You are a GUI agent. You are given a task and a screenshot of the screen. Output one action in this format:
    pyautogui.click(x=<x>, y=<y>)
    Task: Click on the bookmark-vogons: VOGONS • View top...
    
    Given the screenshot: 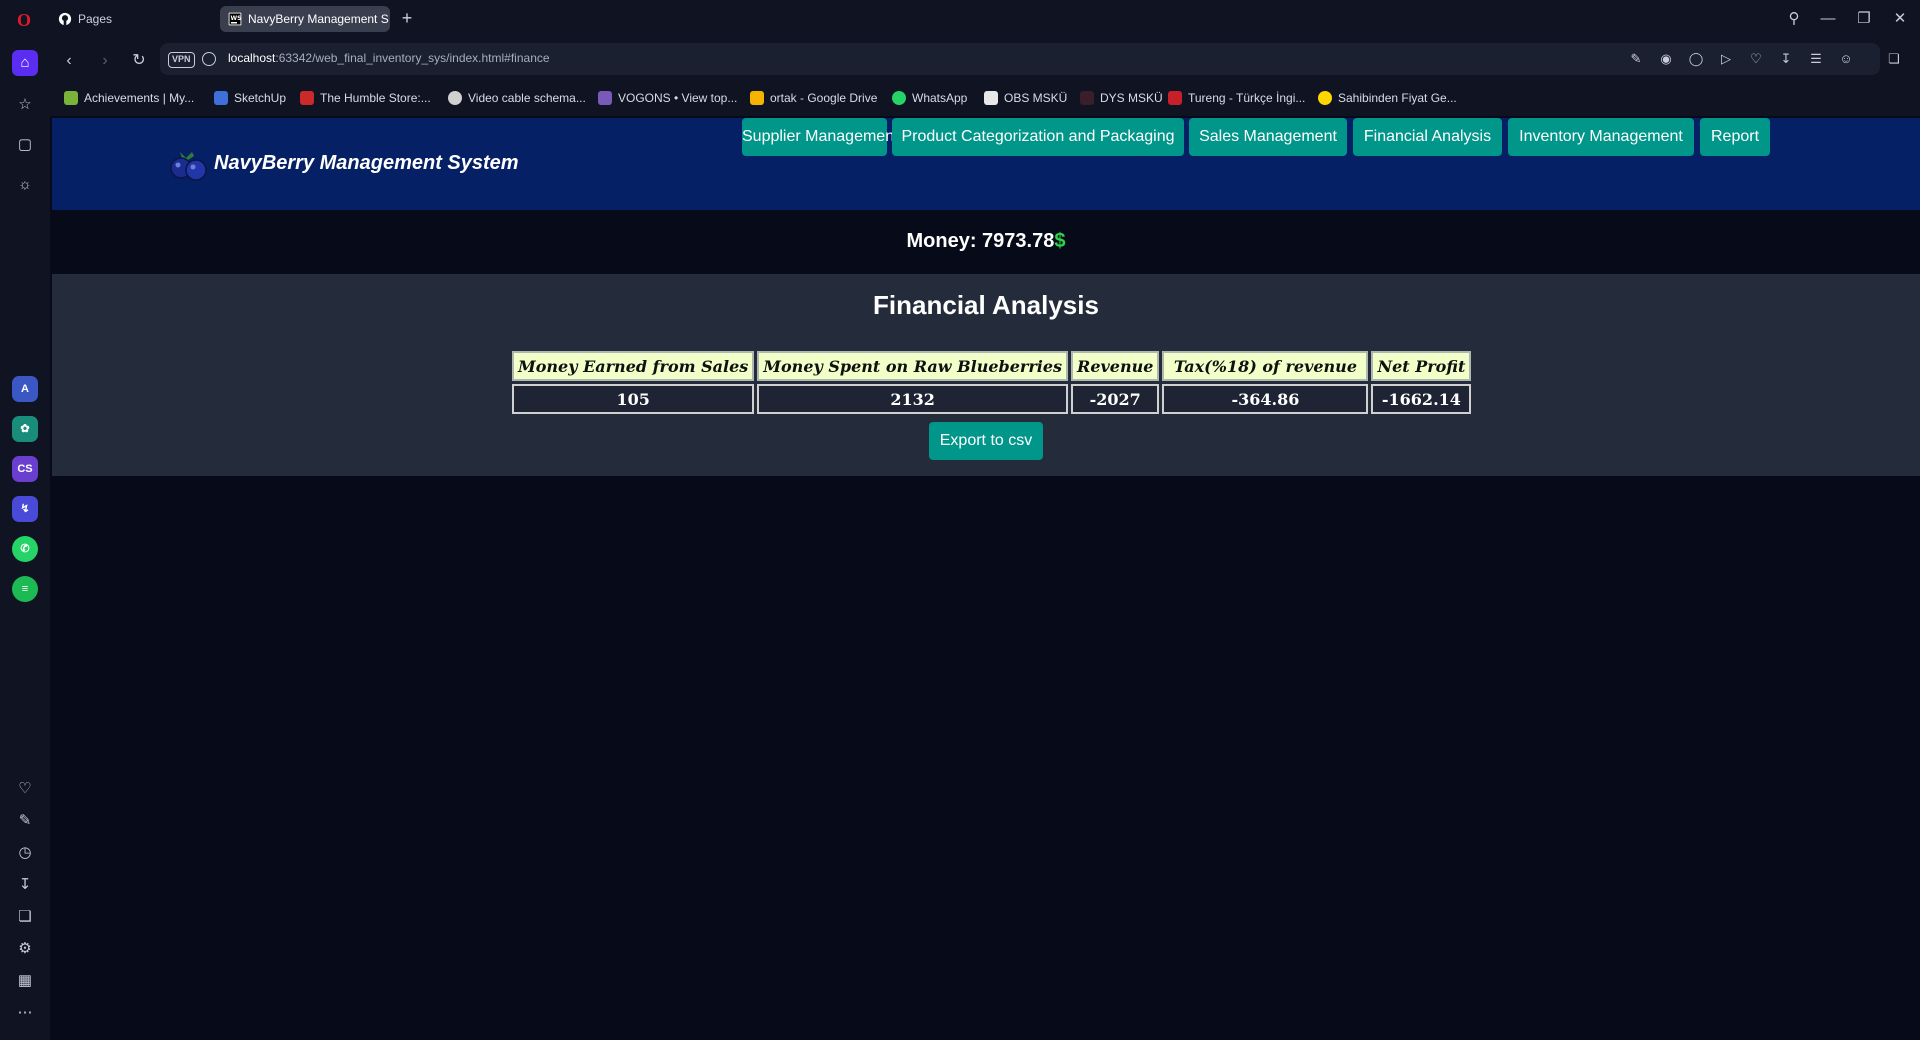 What is the action you would take?
    pyautogui.click(x=667, y=98)
    